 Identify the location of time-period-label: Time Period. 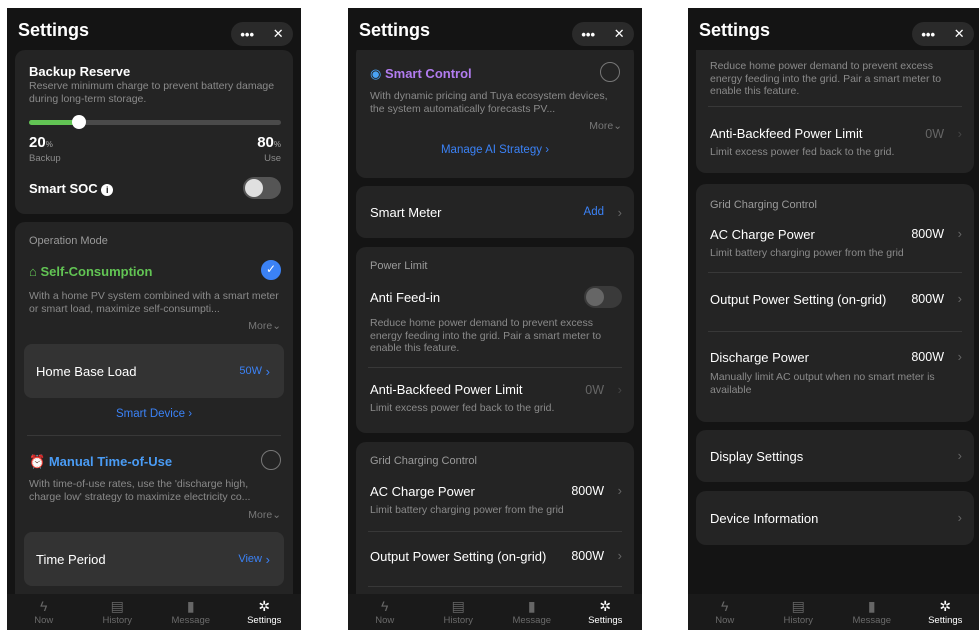
(71, 559).